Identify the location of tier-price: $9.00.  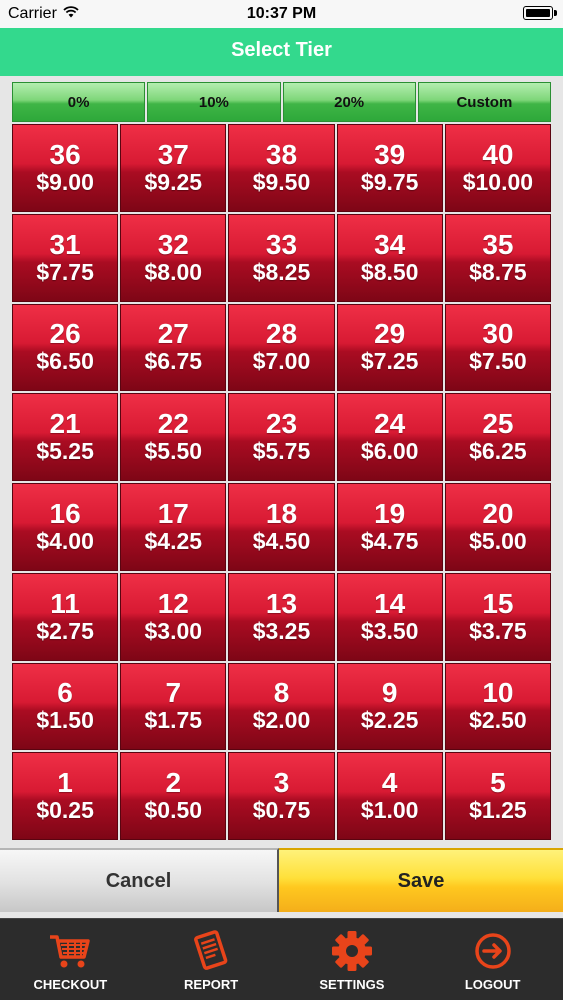
(65, 181).